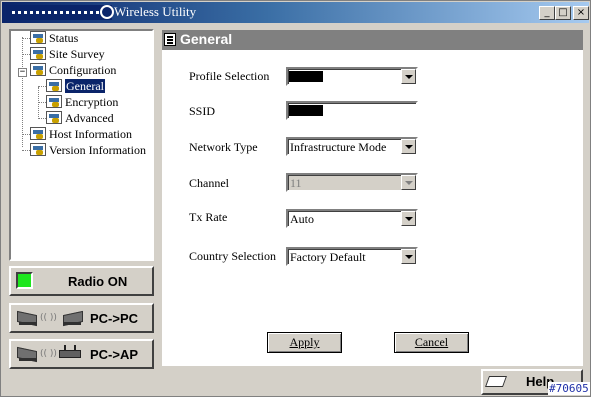 The height and width of the screenshot is (397, 591). I want to click on figure-id-watermark: #70605, so click(569, 388).